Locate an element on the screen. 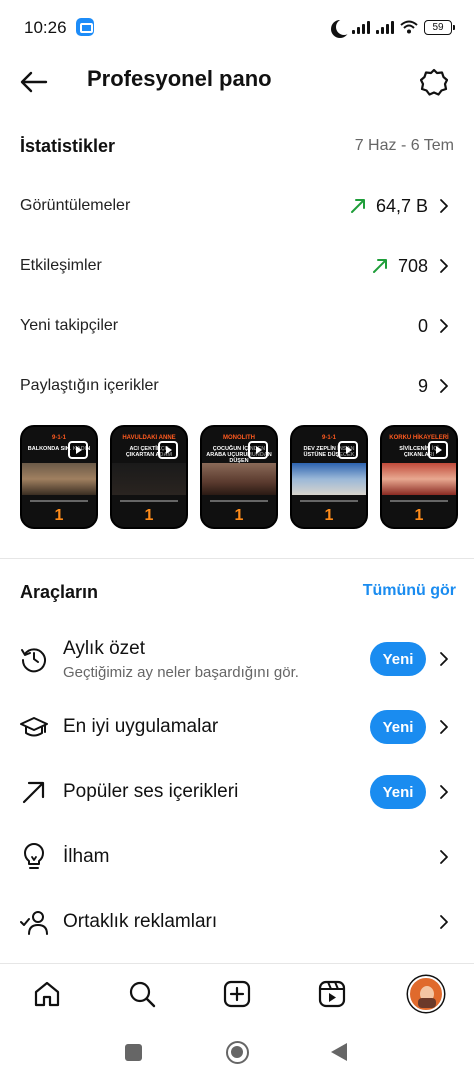  gear-icon is located at coordinates (434, 82).